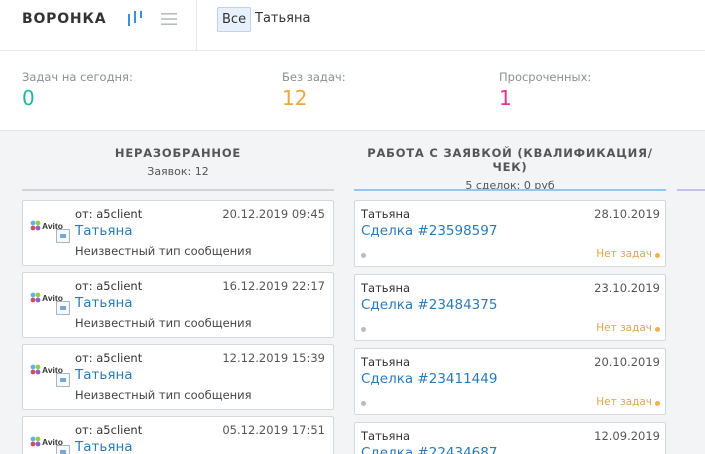 The image size is (705, 454). I want to click on column-bar-qualification, so click(510, 190).